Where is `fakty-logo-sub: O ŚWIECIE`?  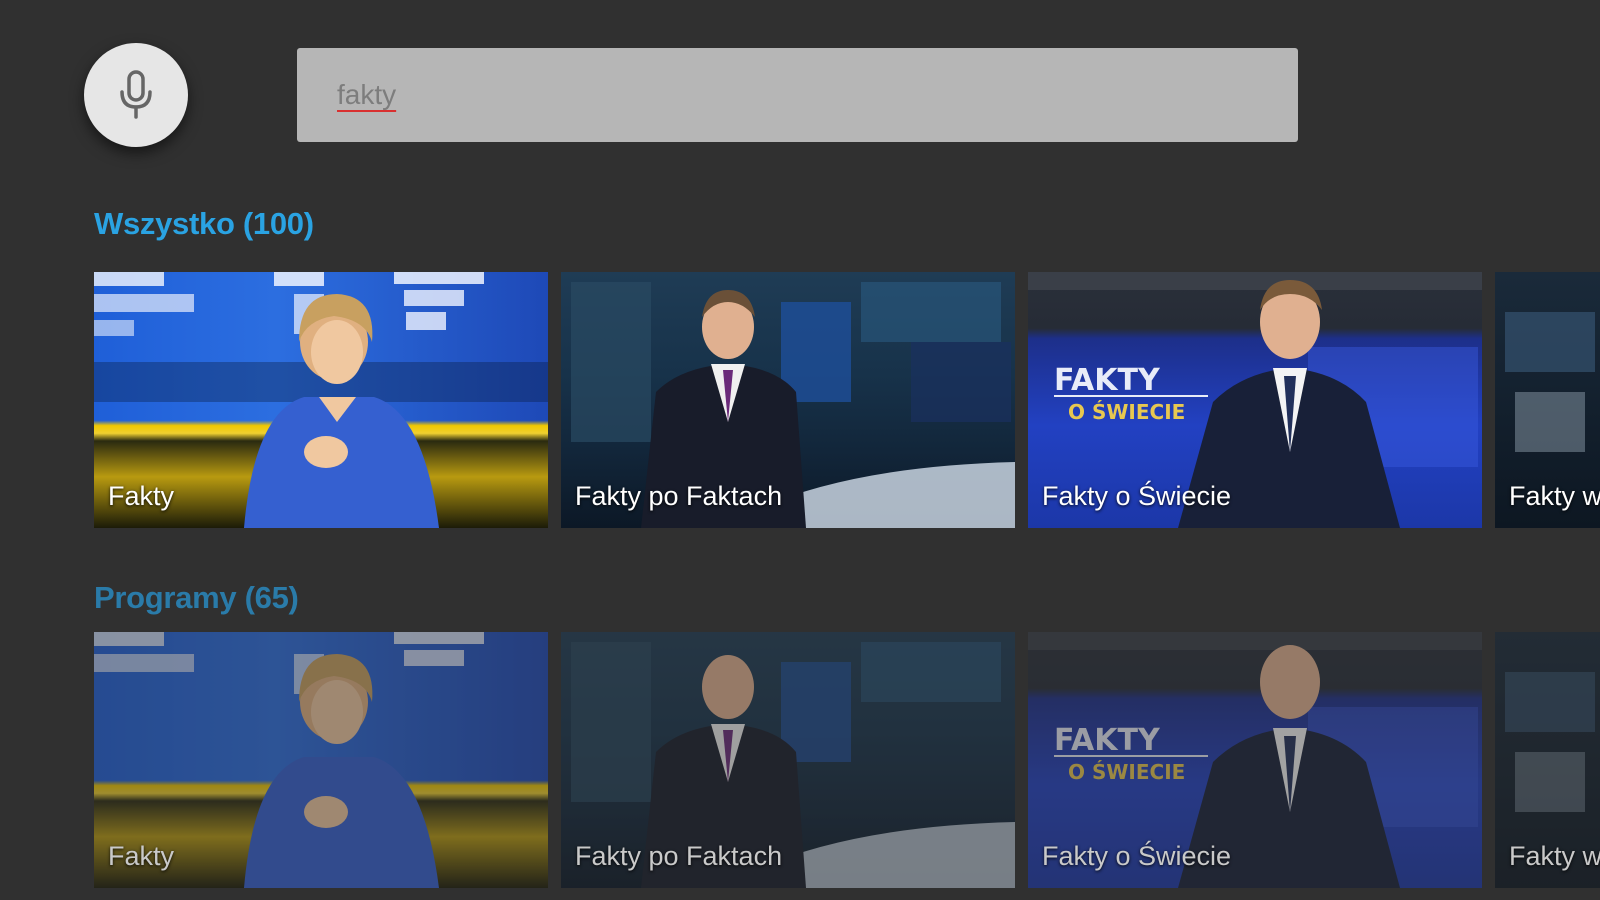
fakty-logo-sub: O ŚWIECIE is located at coordinates (1126, 412).